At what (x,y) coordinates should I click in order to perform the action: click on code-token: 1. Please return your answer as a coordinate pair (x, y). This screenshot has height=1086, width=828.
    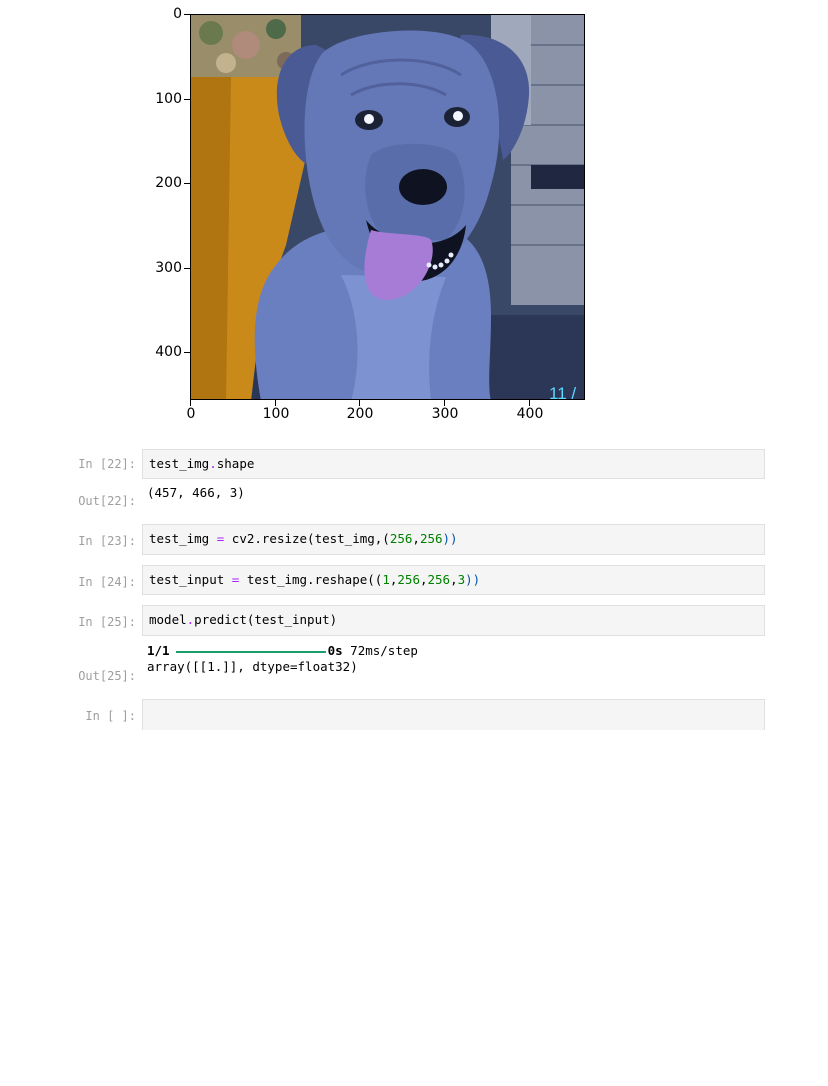
    Looking at the image, I should click on (386, 579).